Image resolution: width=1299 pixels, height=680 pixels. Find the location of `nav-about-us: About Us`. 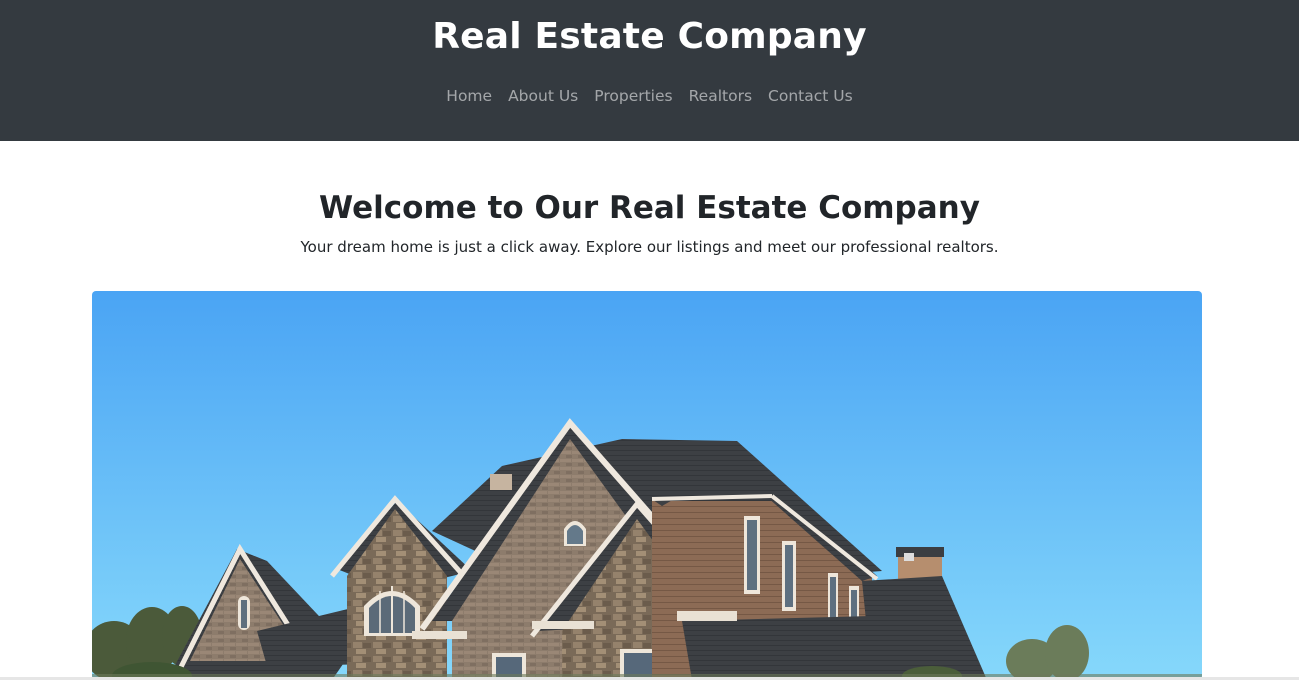

nav-about-us: About Us is located at coordinates (543, 96).